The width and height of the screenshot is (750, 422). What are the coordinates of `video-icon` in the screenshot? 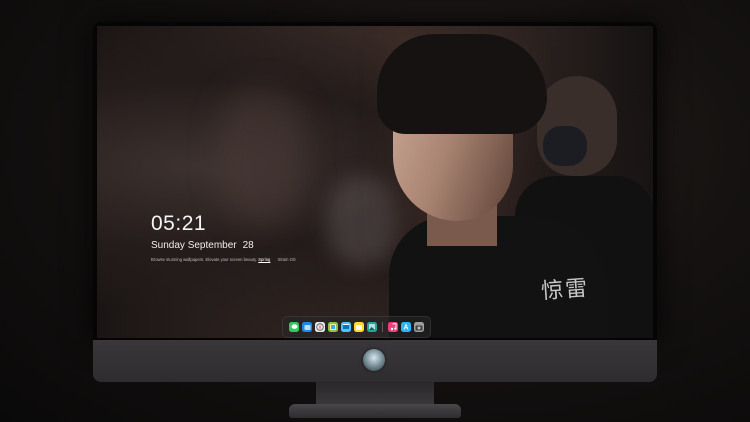 It's located at (346, 327).